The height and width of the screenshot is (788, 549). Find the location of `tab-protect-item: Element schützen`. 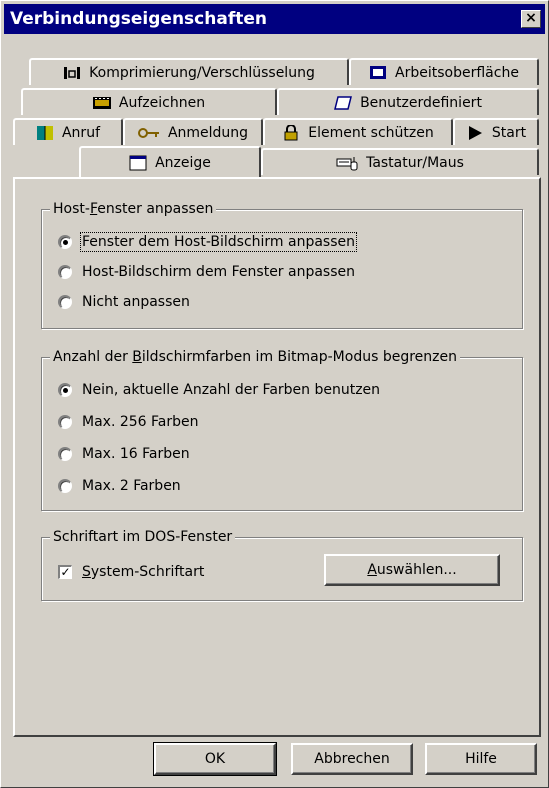

tab-protect-item: Element schützen is located at coordinates (358, 131).